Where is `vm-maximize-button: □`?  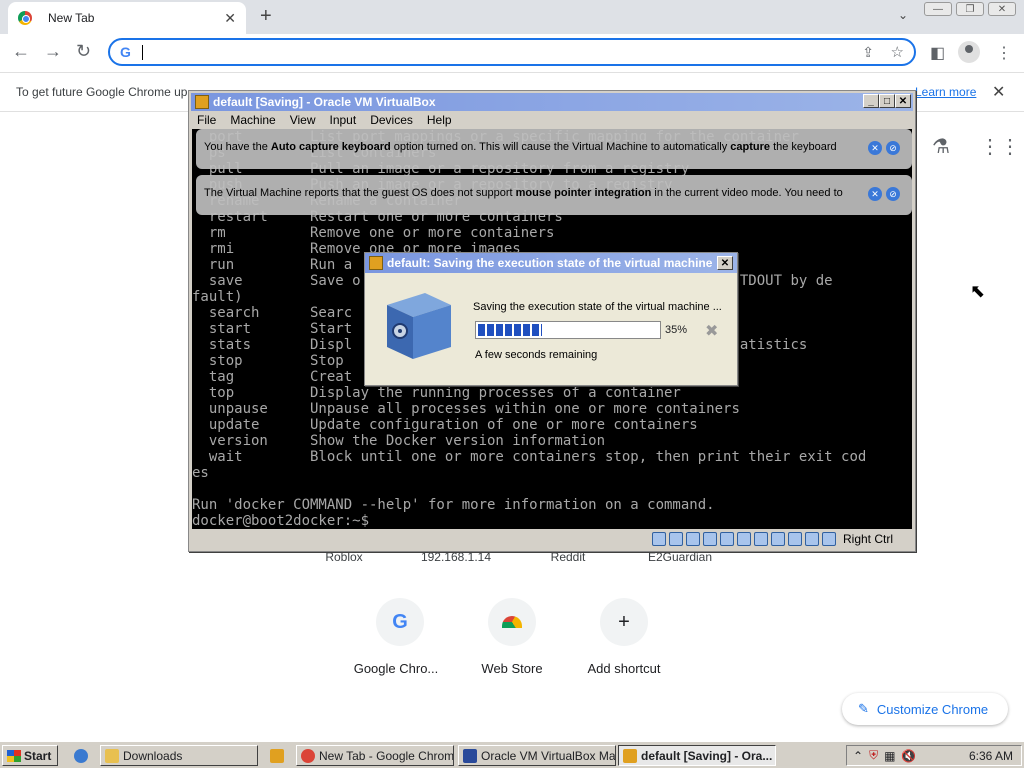 vm-maximize-button: □ is located at coordinates (887, 101).